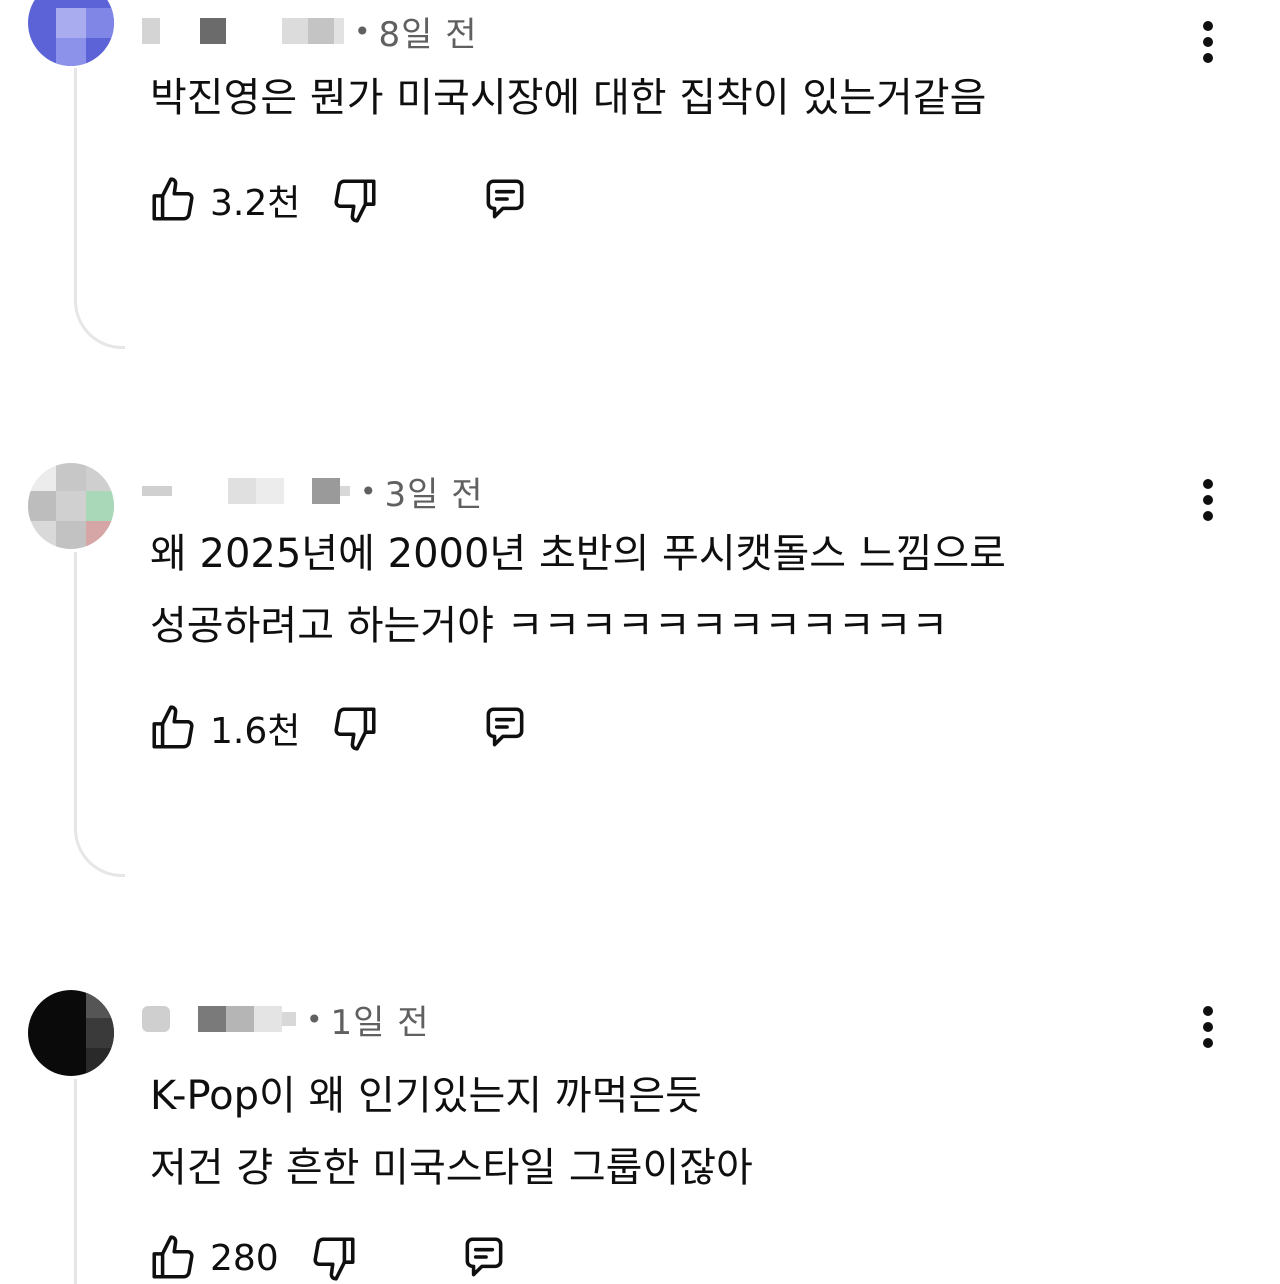 The width and height of the screenshot is (1280, 1284). Describe the element at coordinates (549, 626) in the screenshot. I see `comment-text-line: 성공하려고 하는거야 ㅋㅋㅋㅋㅋㅋㅋㅋㅋㅋㅋㅋ` at that location.